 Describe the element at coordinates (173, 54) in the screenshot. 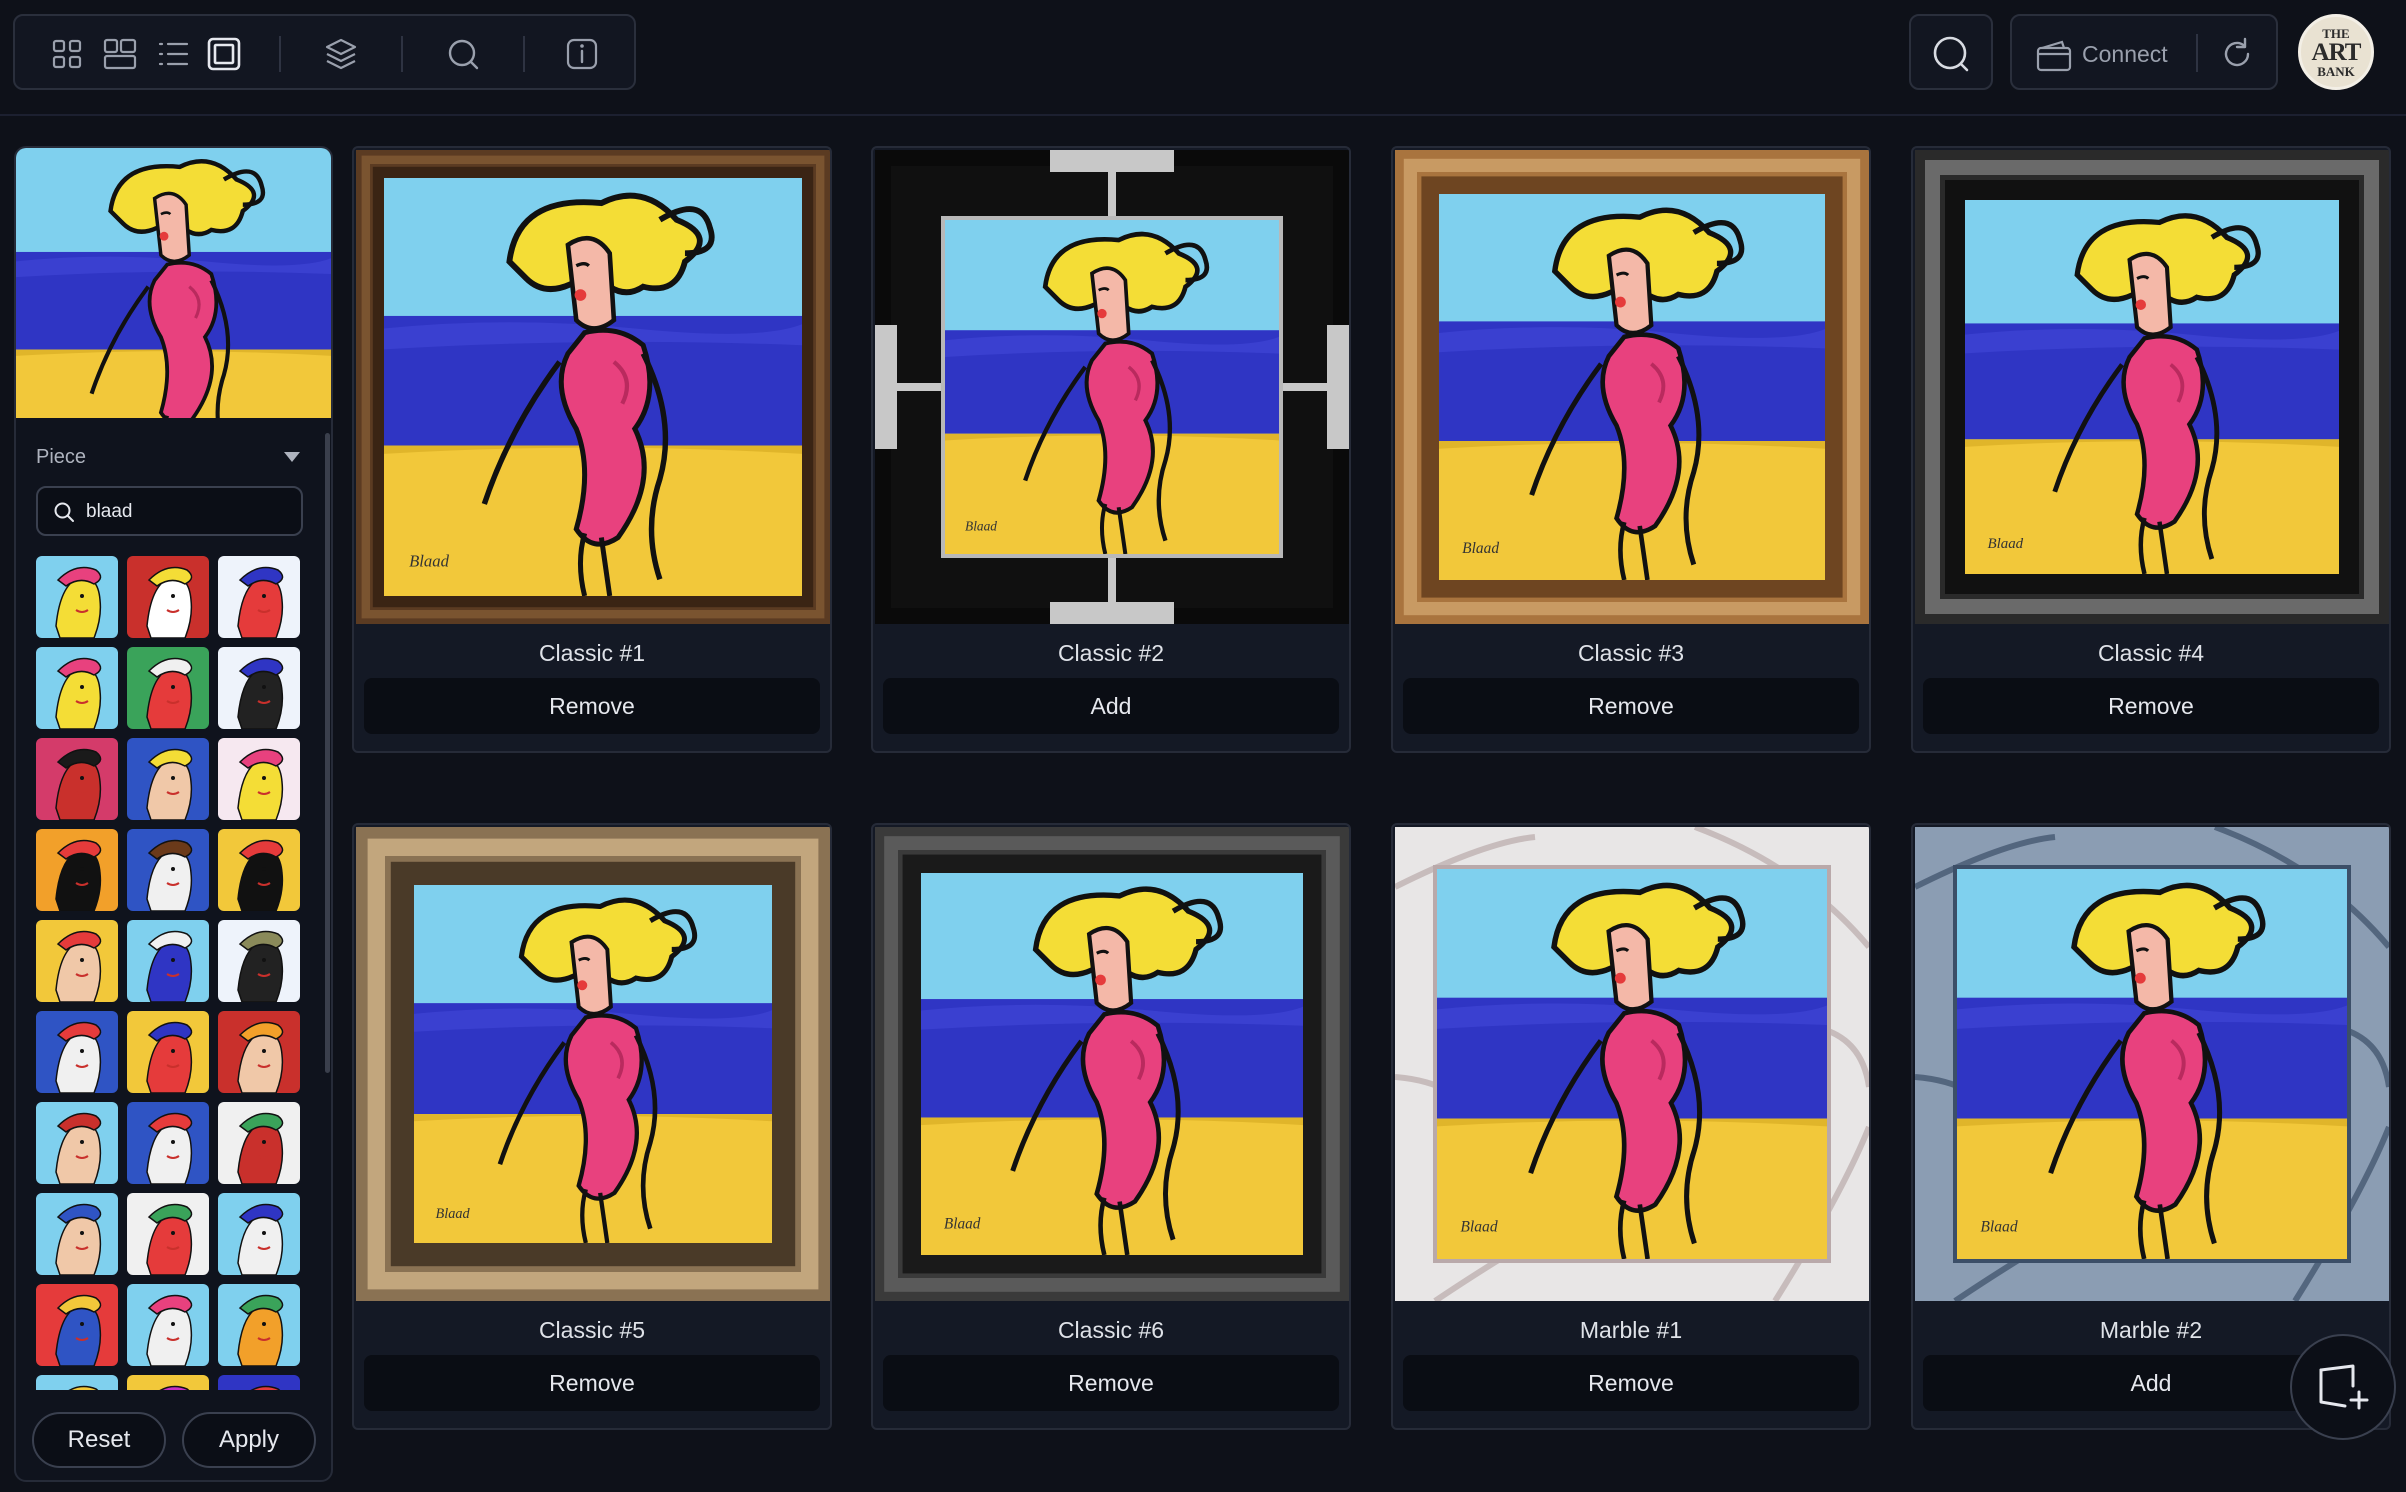

I see `list-icon` at that location.